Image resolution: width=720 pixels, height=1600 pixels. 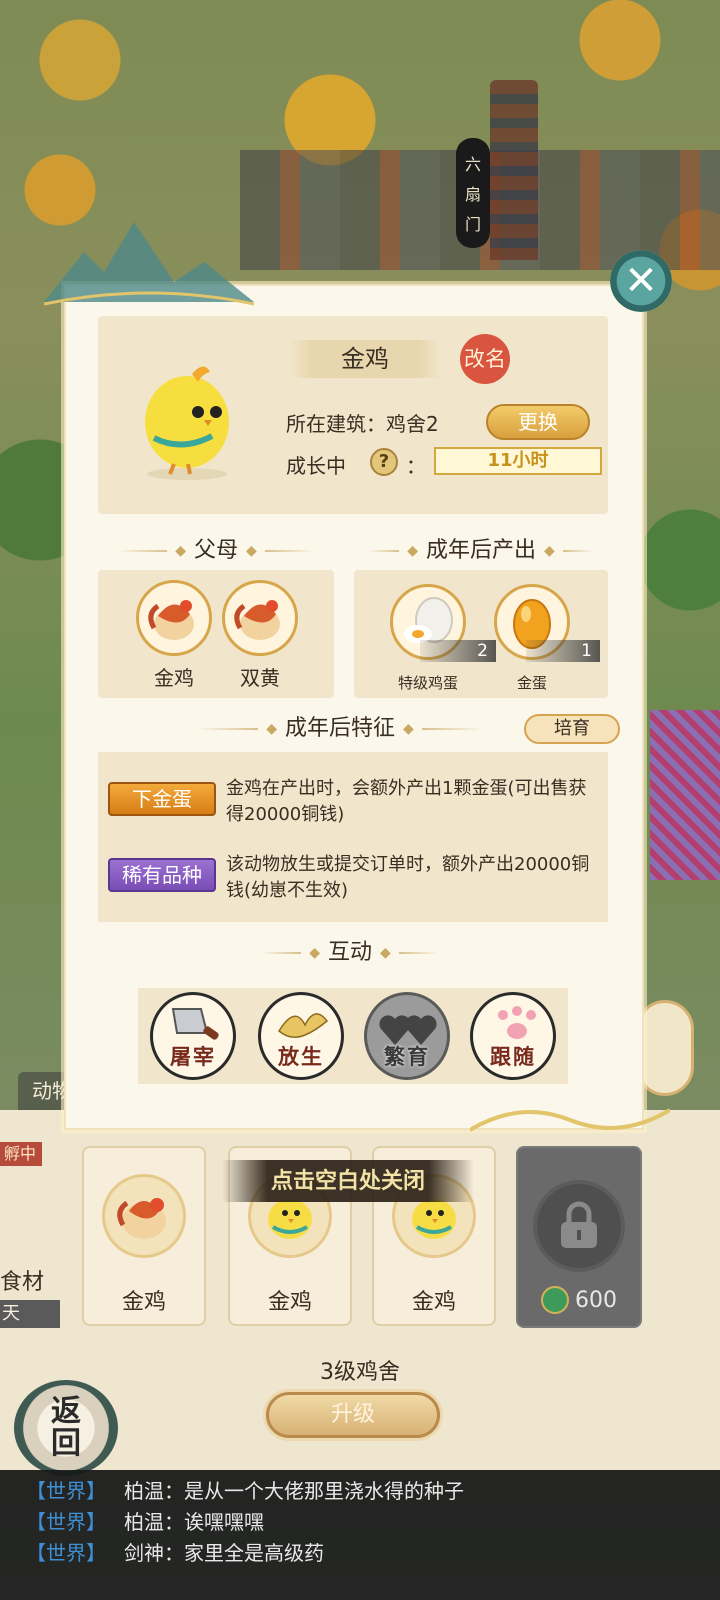 I want to click on parent-name: 双黄, so click(x=260, y=678).